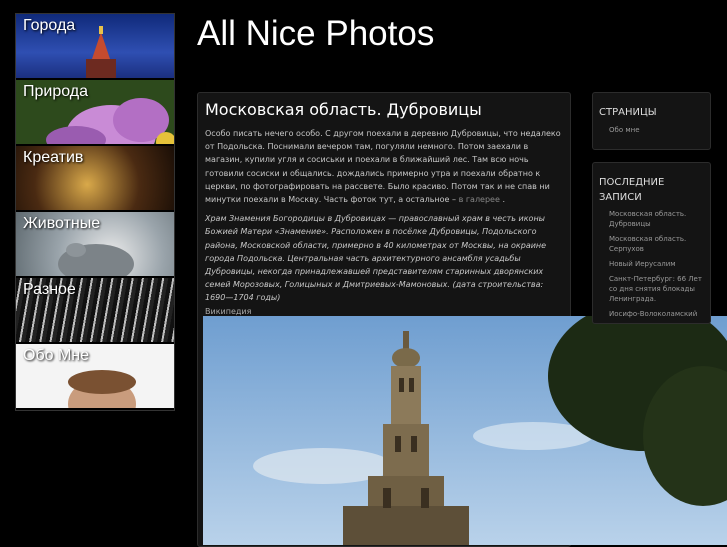 The height and width of the screenshot is (547, 727). I want to click on recent-post-item: Новый Иерусалим, so click(659, 264).